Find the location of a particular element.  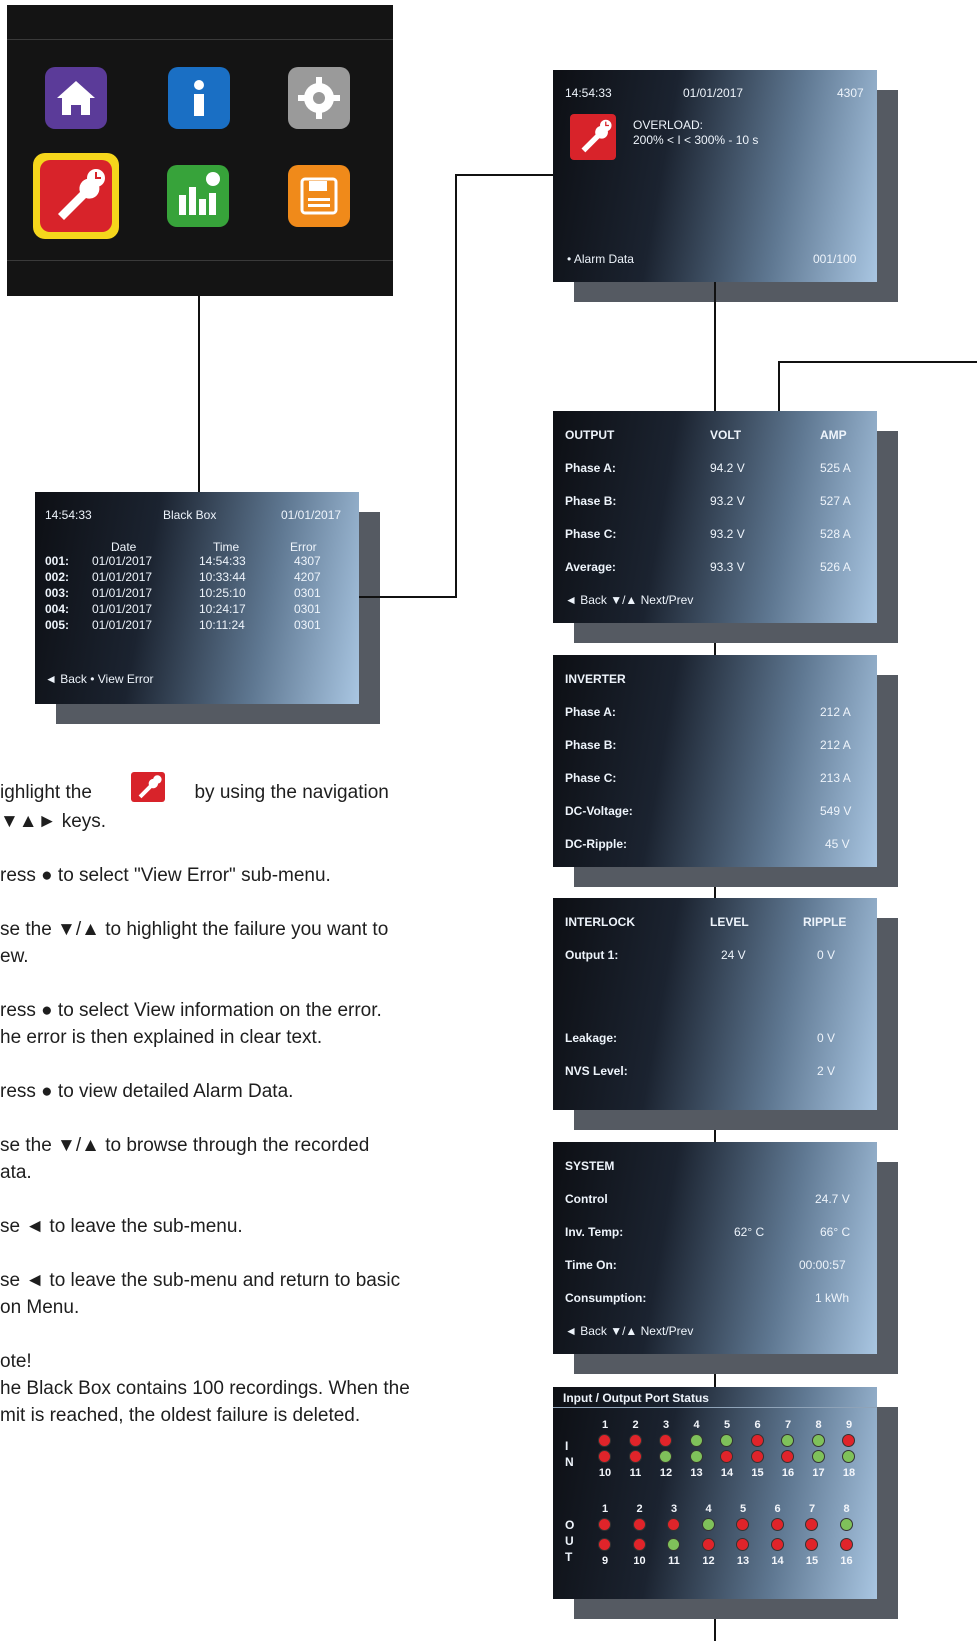

row-number: 003: is located at coordinates (57, 593).